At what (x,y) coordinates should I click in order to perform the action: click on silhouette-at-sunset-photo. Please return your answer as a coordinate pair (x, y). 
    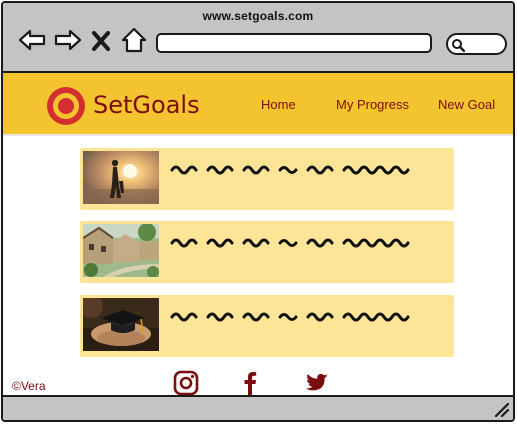
    Looking at the image, I should click on (121, 177).